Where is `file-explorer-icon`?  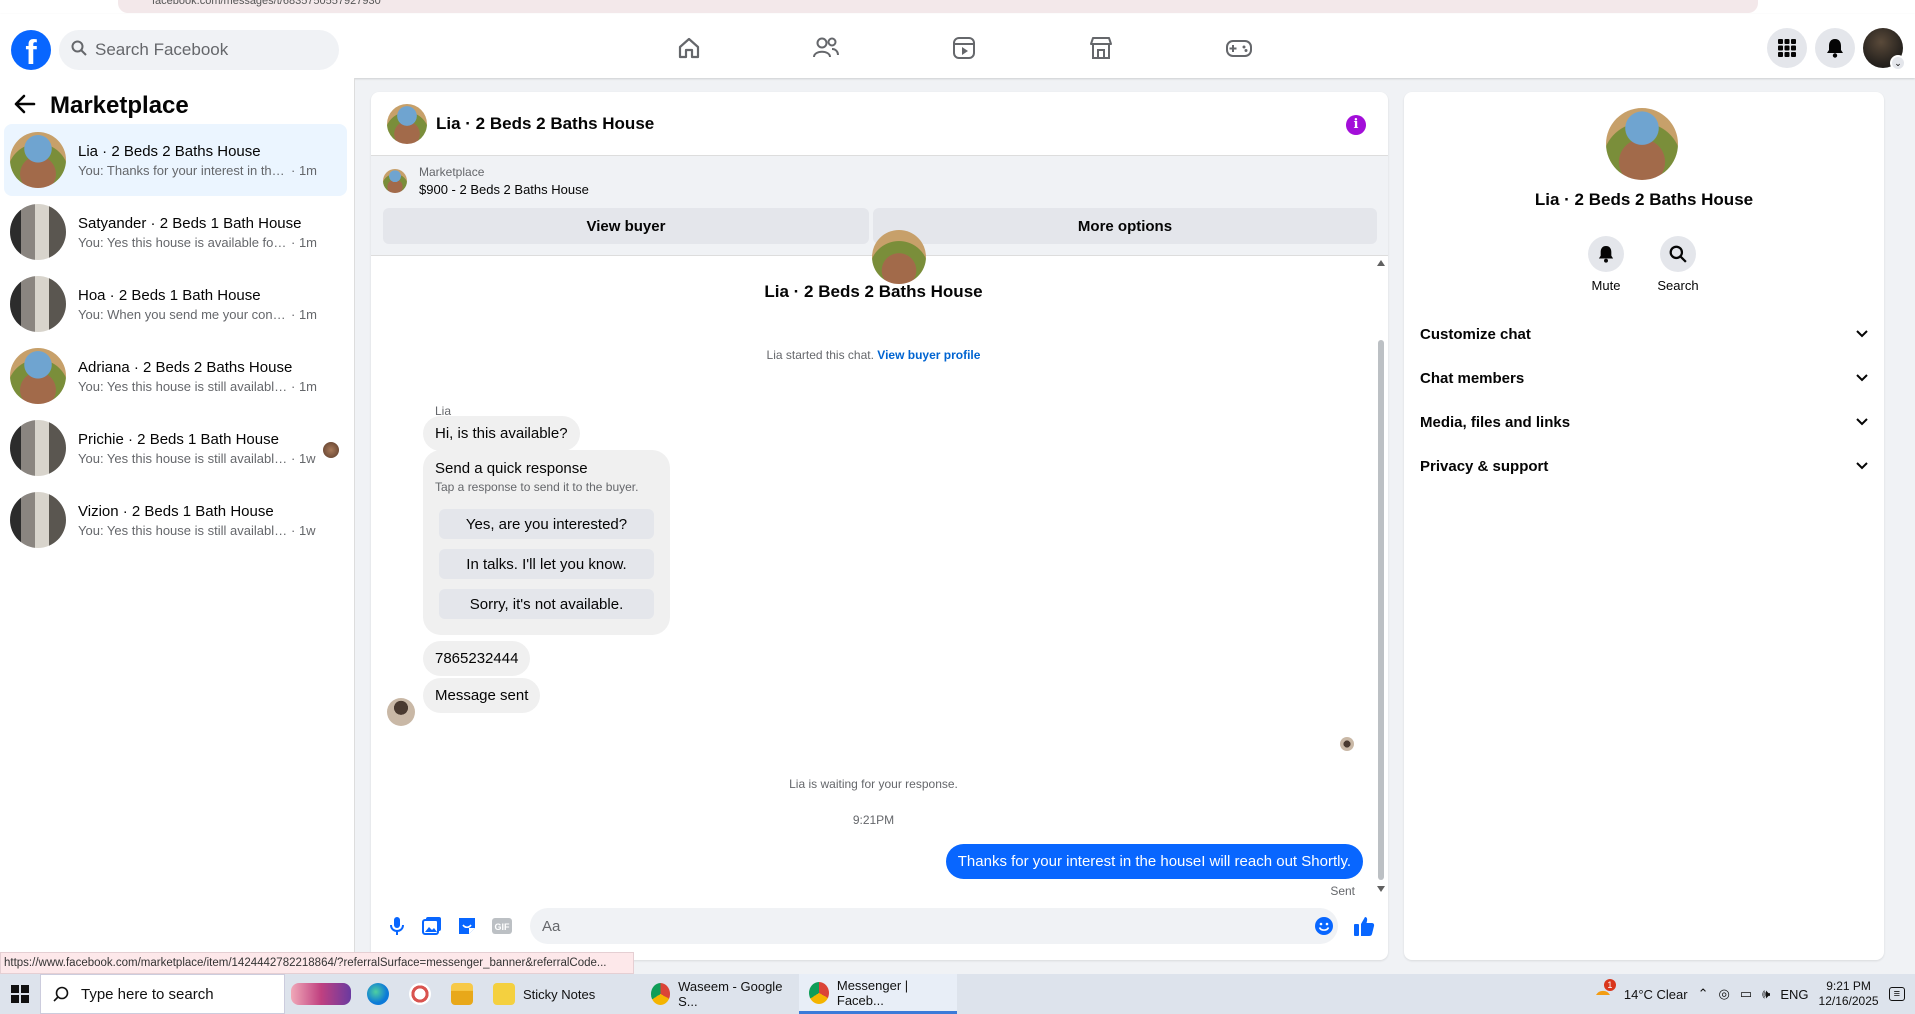 file-explorer-icon is located at coordinates (462, 994).